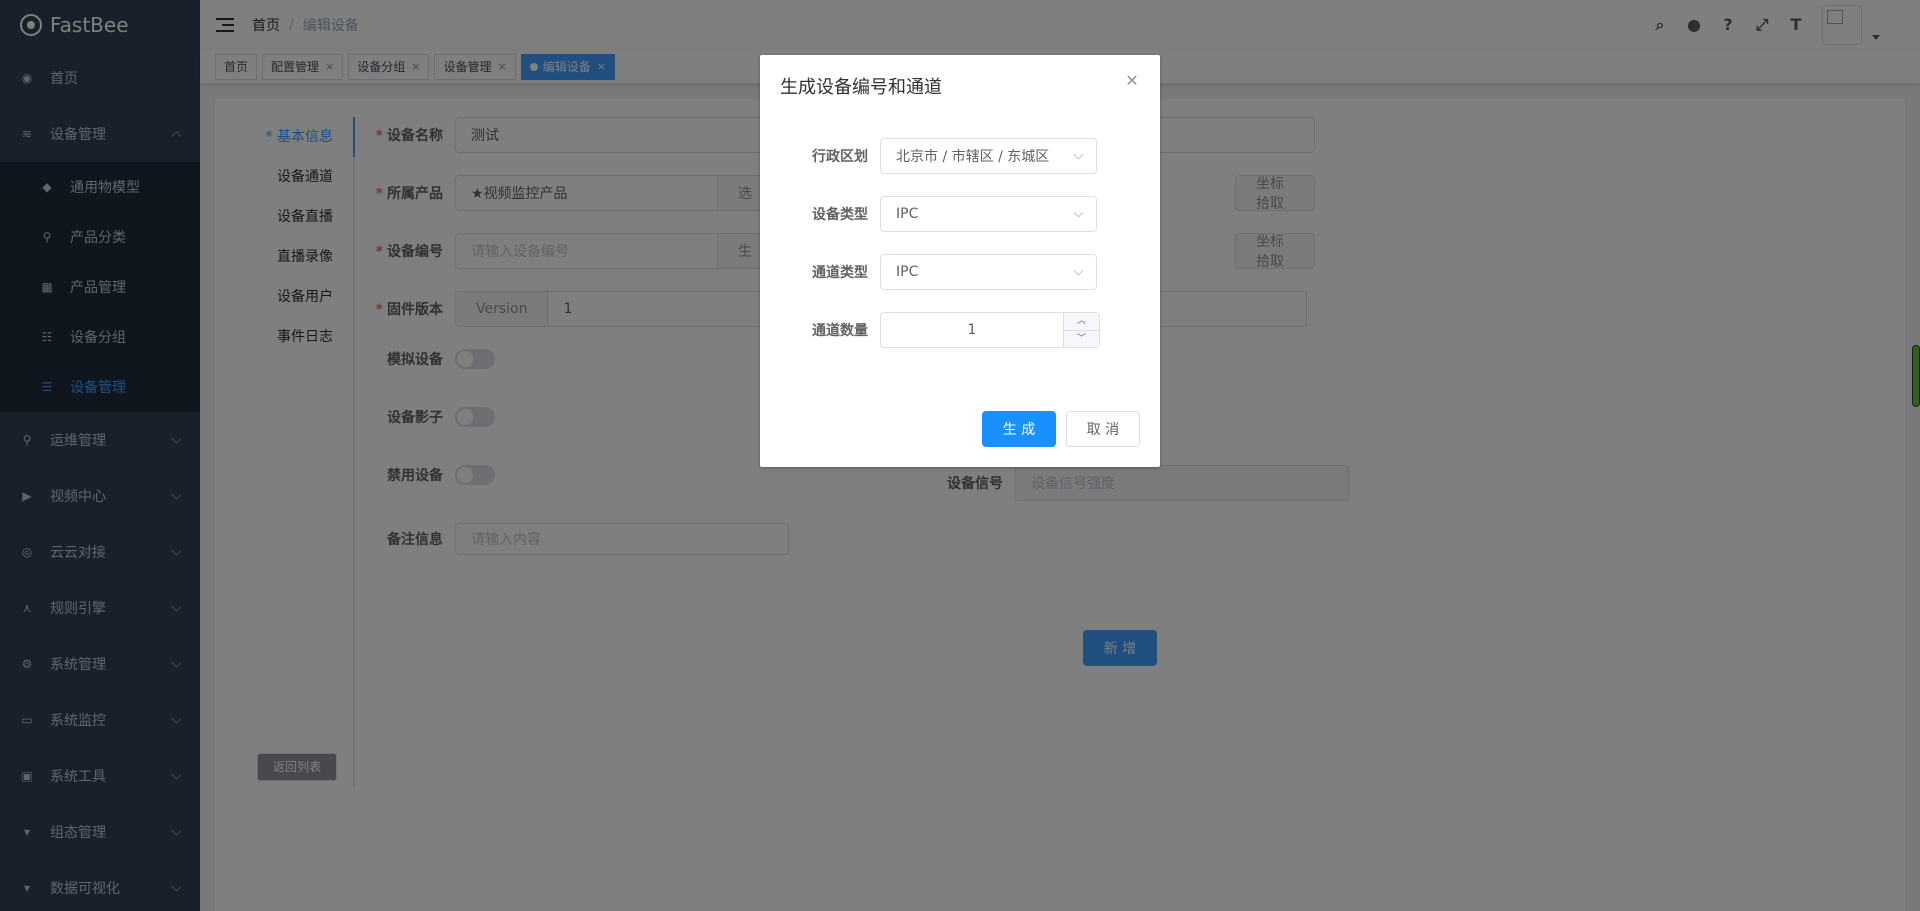 The height and width of the screenshot is (911, 1920). Describe the element at coordinates (861, 87) in the screenshot. I see `dialog-title: 生成设备编号和通道` at that location.